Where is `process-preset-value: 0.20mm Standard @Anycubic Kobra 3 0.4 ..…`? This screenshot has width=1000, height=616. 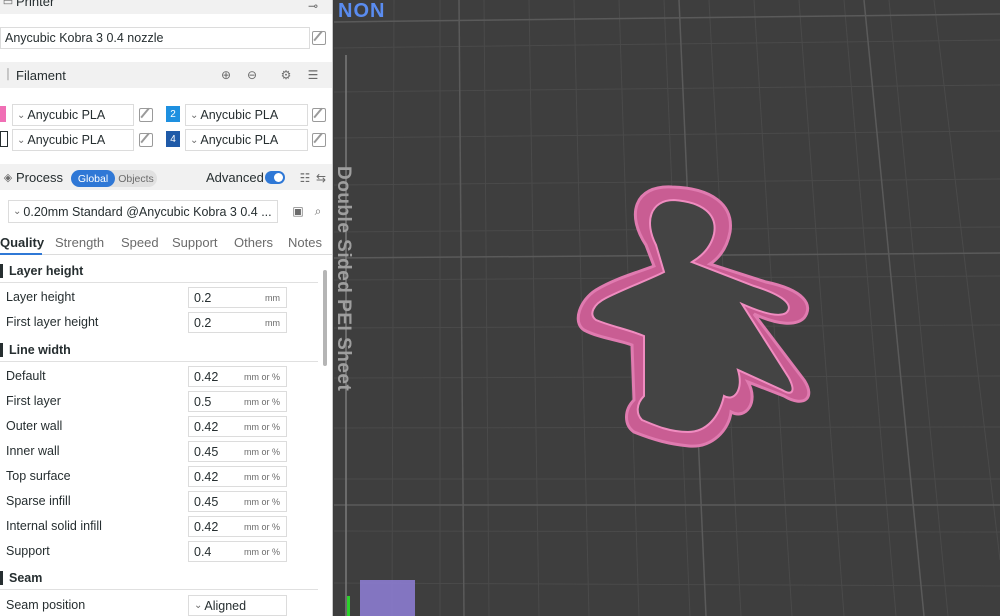 process-preset-value: 0.20mm Standard @Anycubic Kobra 3 0.4 ..… is located at coordinates (147, 211).